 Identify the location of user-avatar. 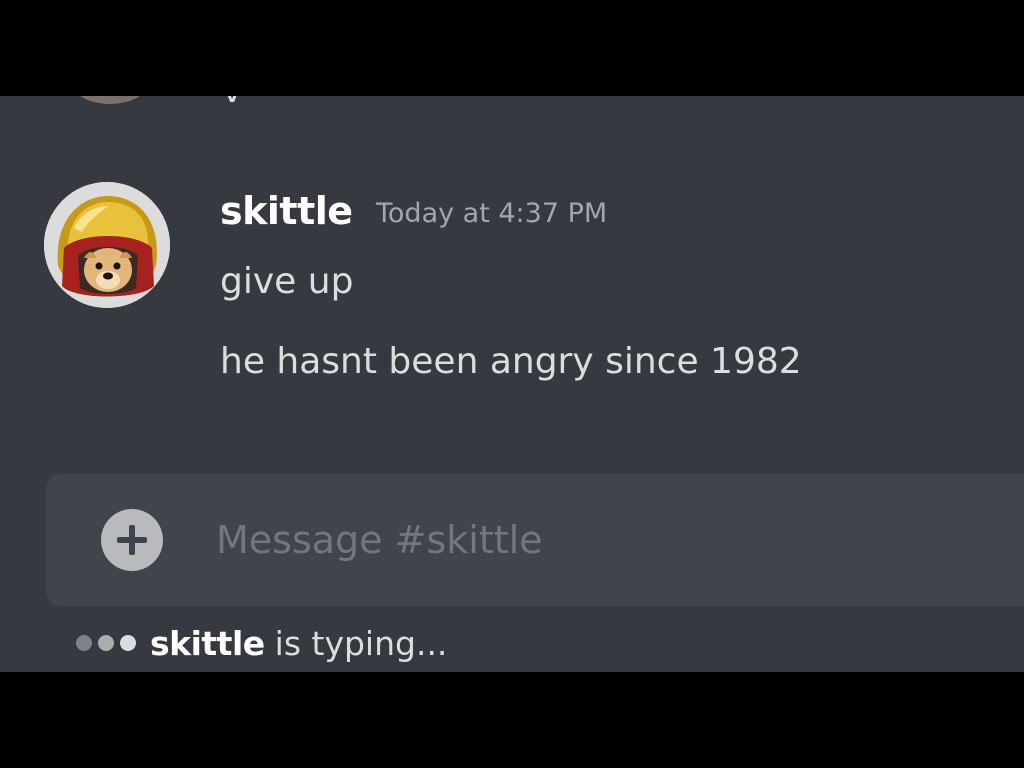
(107, 245).